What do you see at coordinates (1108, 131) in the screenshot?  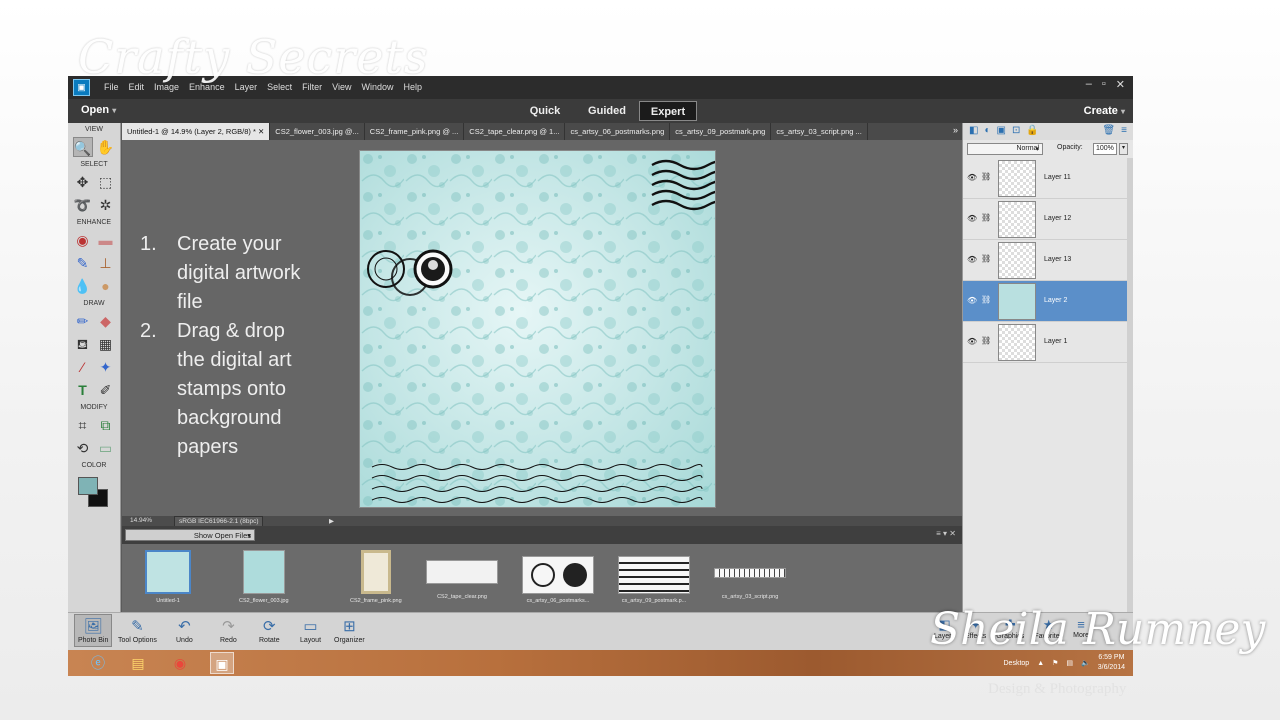 I see `trash-icon: 🗑` at bounding box center [1108, 131].